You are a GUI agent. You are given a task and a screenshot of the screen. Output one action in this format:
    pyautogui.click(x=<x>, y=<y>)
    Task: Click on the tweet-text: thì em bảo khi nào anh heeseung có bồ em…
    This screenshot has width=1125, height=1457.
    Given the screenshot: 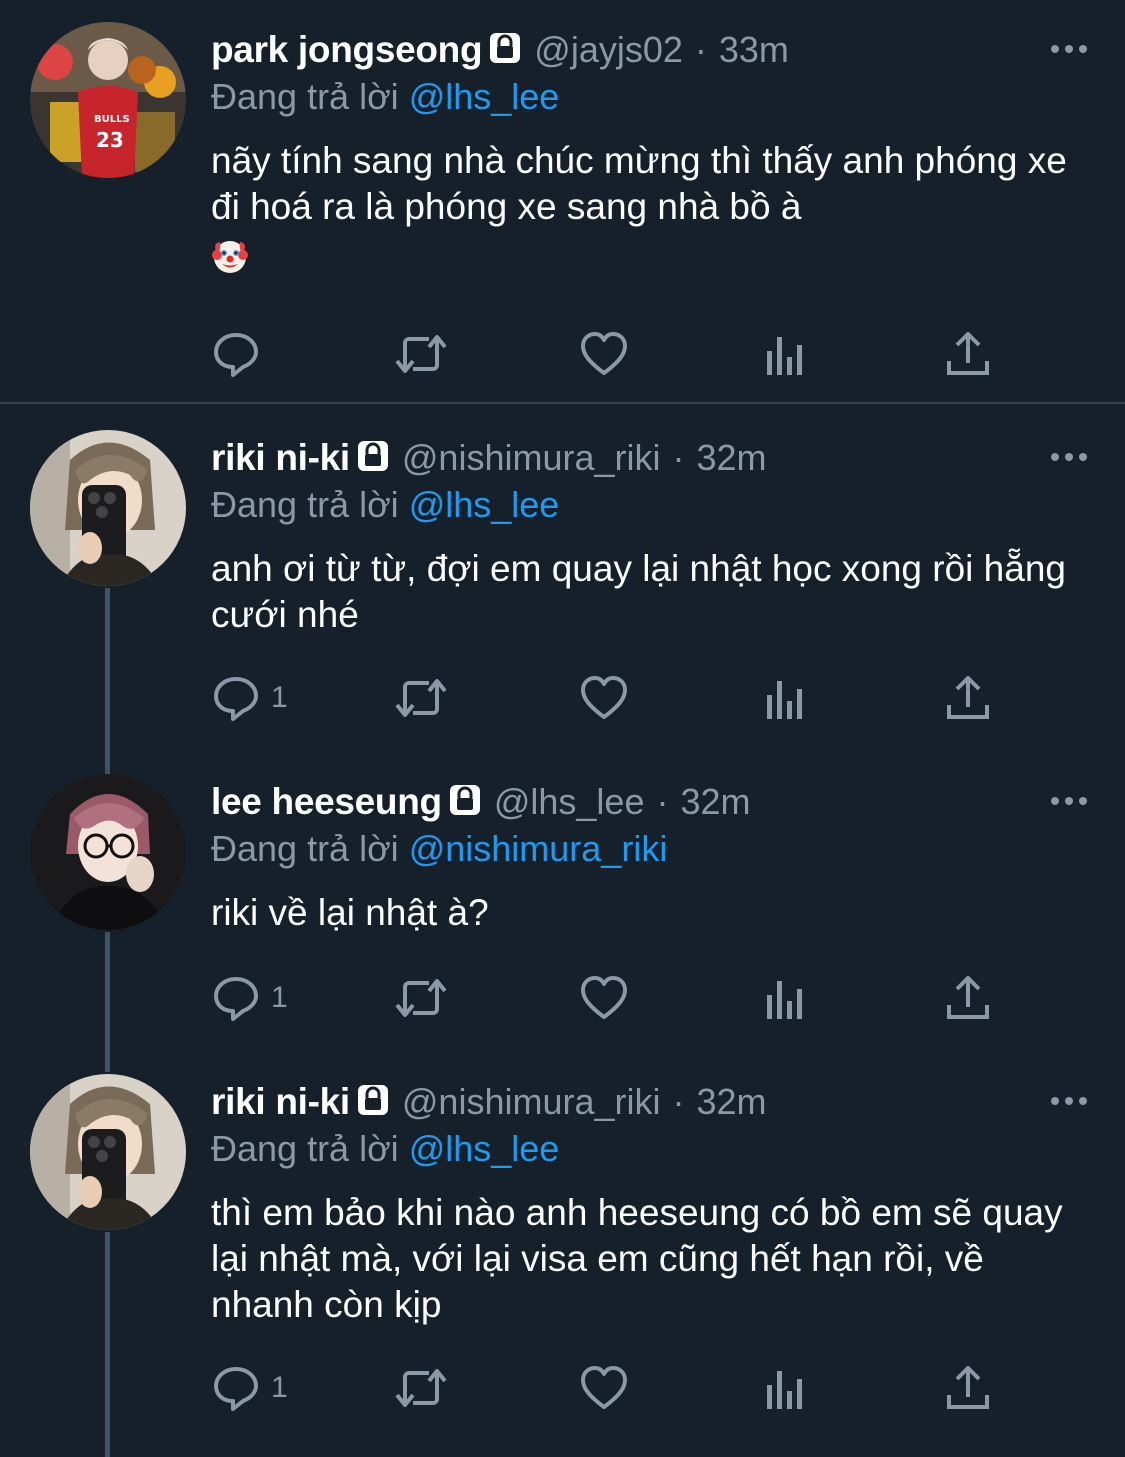 What is the action you would take?
    pyautogui.click(x=637, y=1258)
    